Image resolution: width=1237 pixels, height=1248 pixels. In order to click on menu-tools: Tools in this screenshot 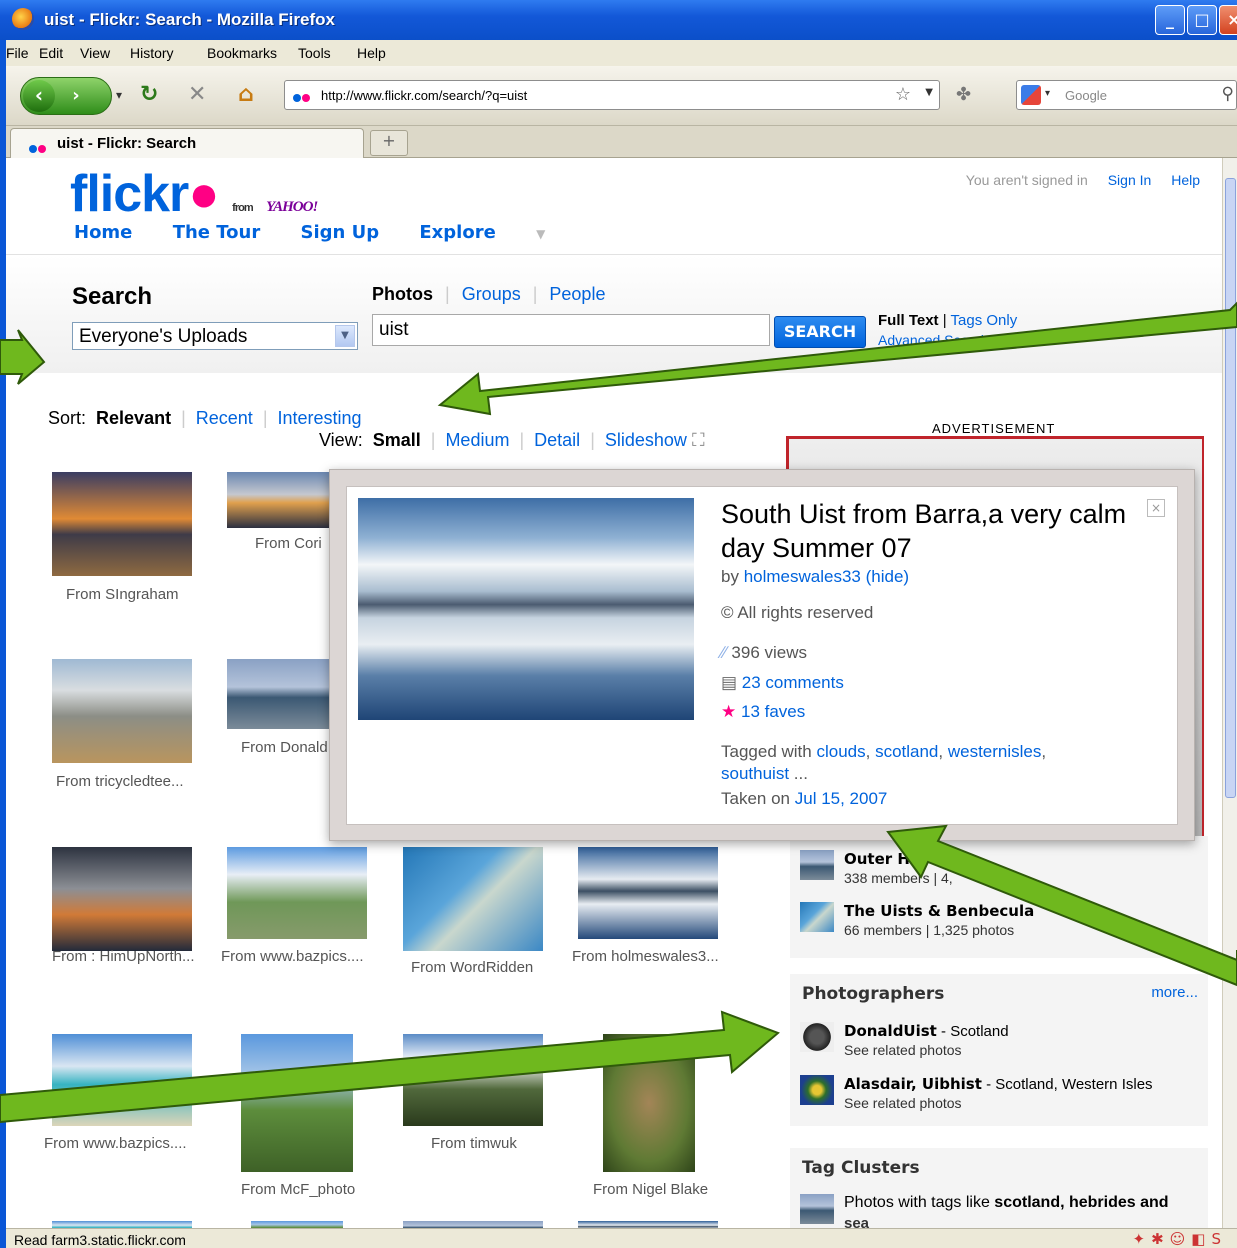, I will do `click(314, 53)`.